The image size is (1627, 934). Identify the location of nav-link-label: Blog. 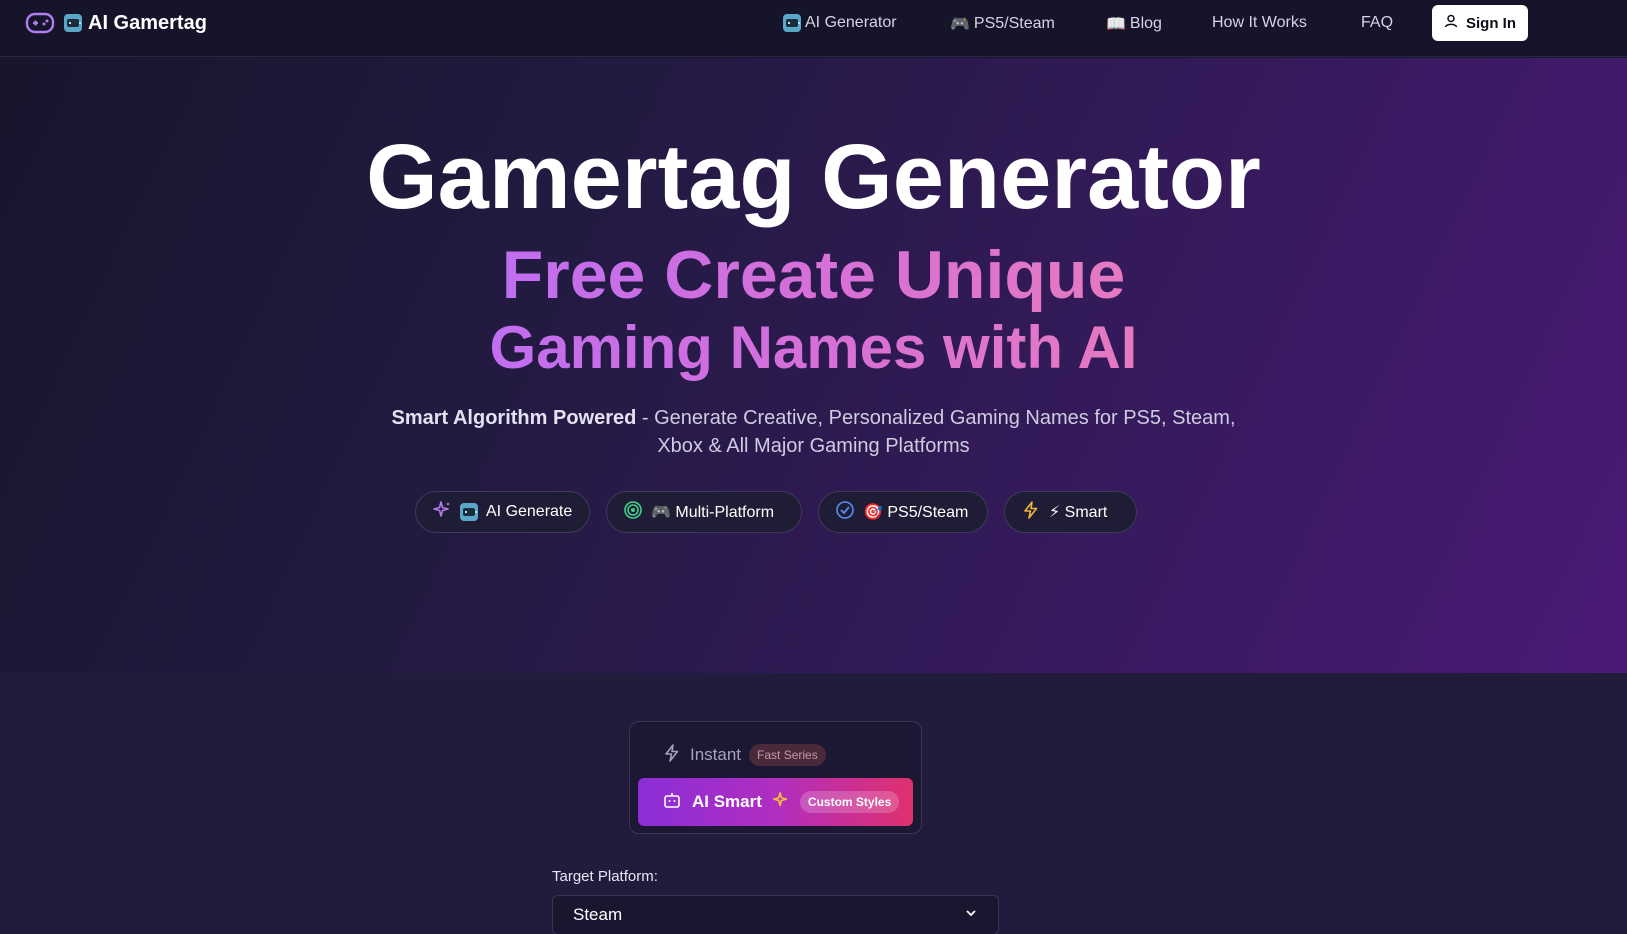
(1145, 23).